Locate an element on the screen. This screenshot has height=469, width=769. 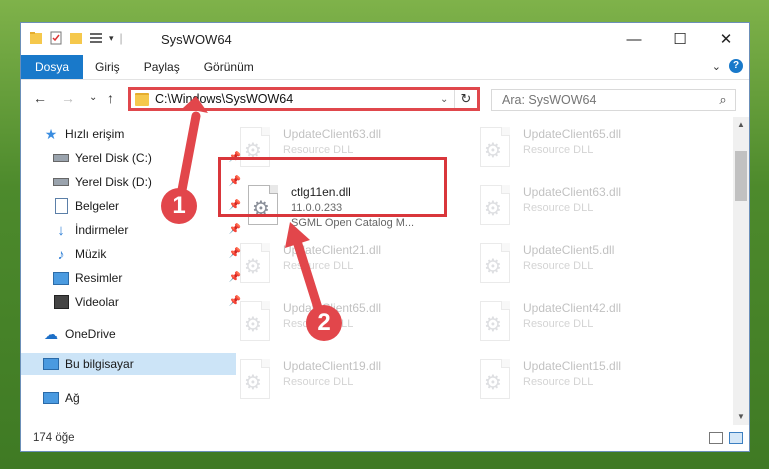
file-item: ⚙ UpdateClient5.dll Resource DLL is located at coordinates (591, 269).